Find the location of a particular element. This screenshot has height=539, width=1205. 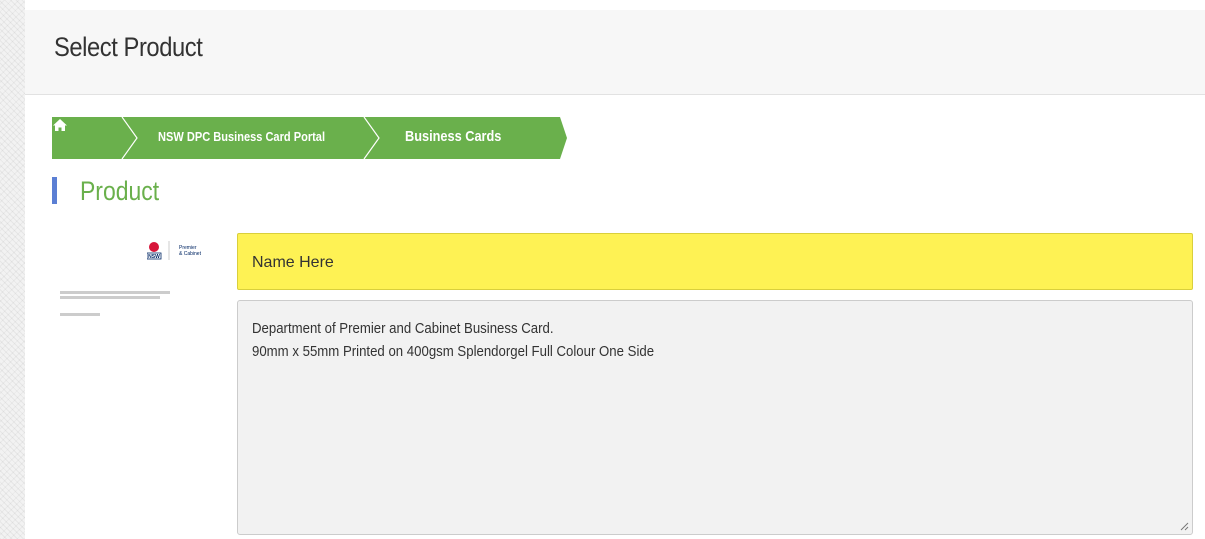

breadcrumb-item-portal: NSW DPC Business Card Portal is located at coordinates (241, 136).